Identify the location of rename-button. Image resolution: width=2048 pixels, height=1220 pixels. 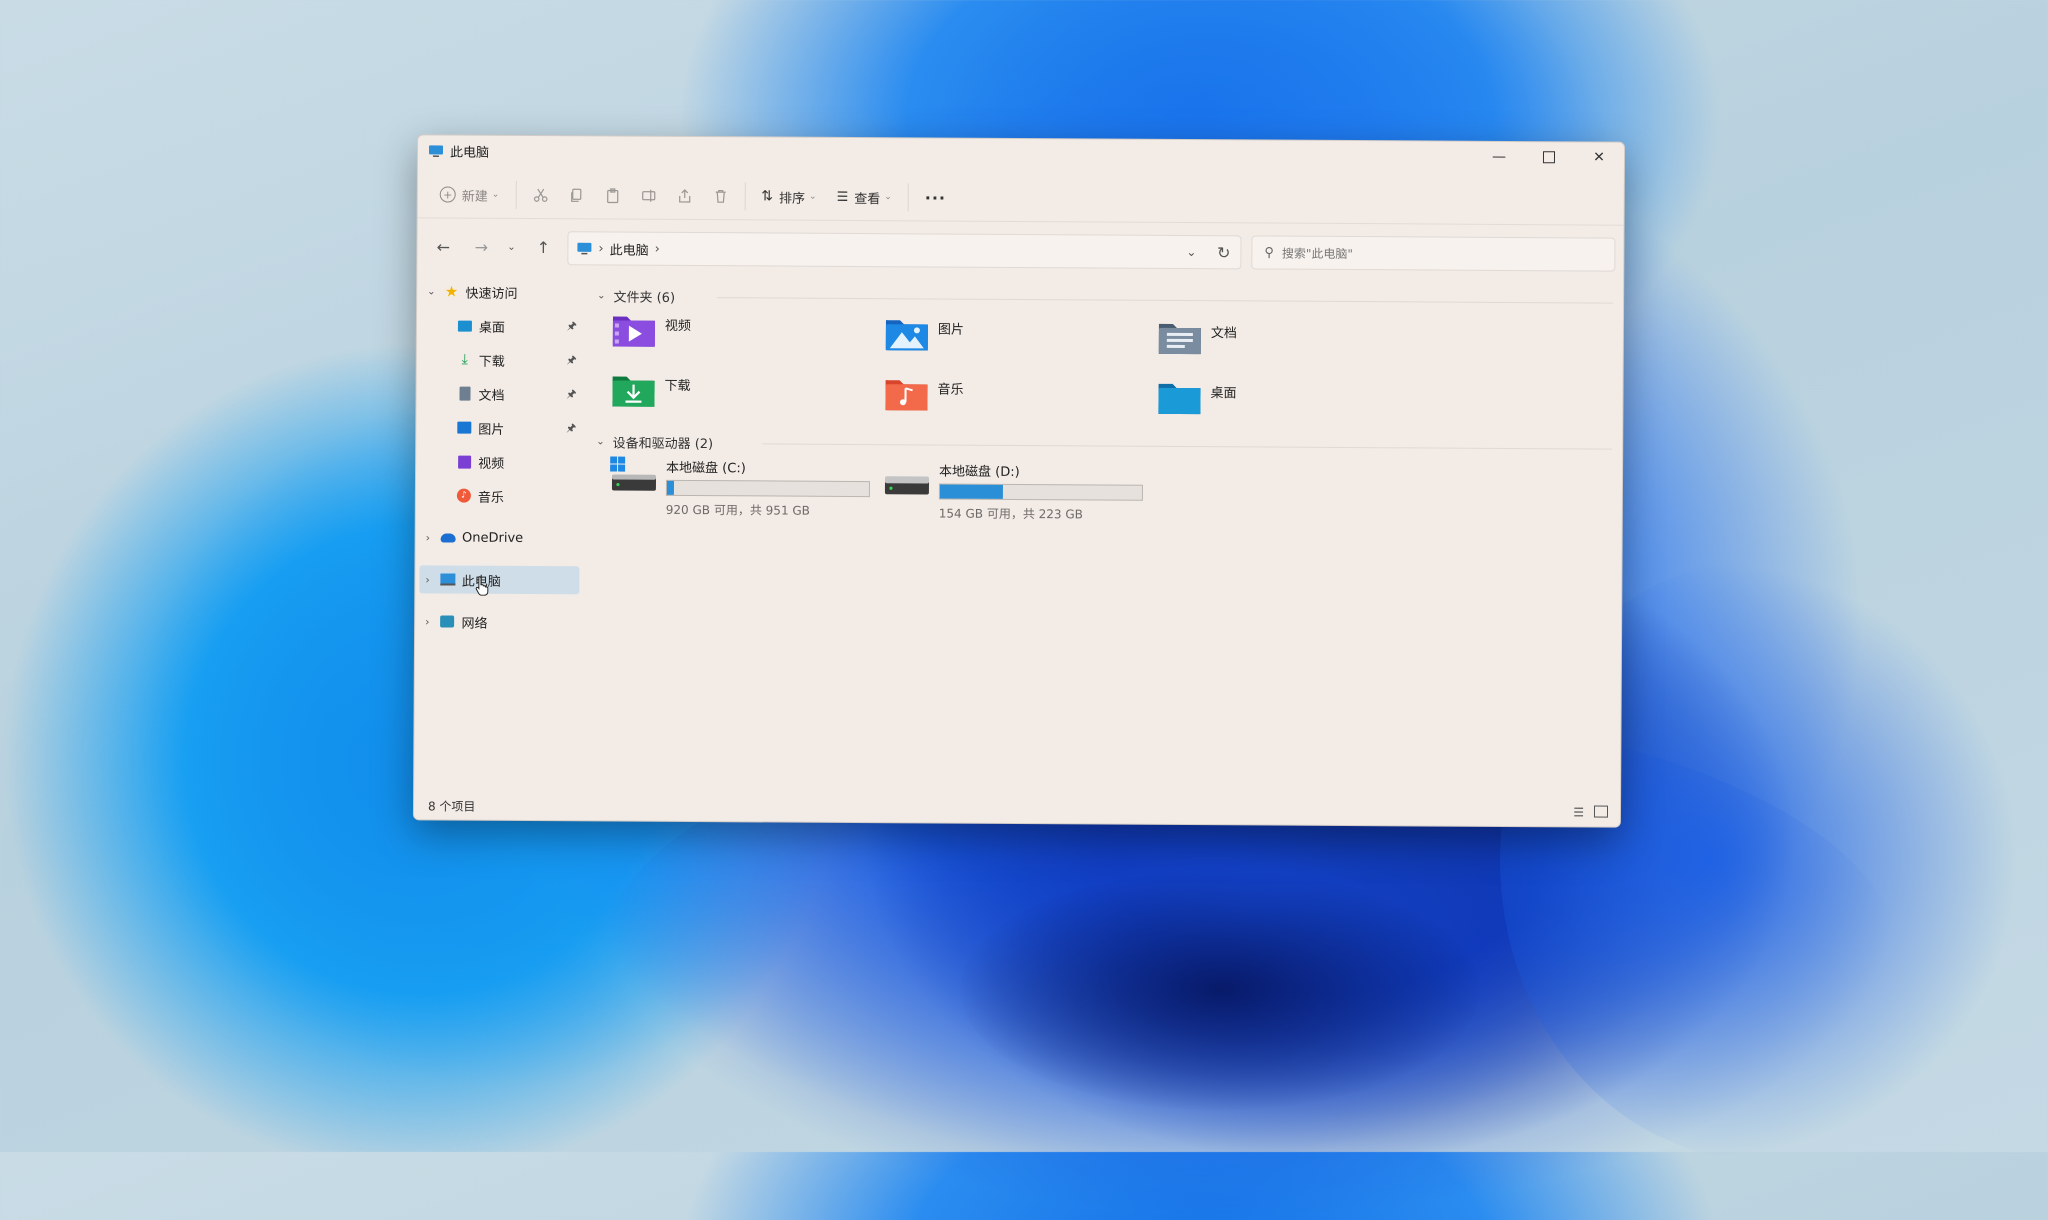
(648, 196).